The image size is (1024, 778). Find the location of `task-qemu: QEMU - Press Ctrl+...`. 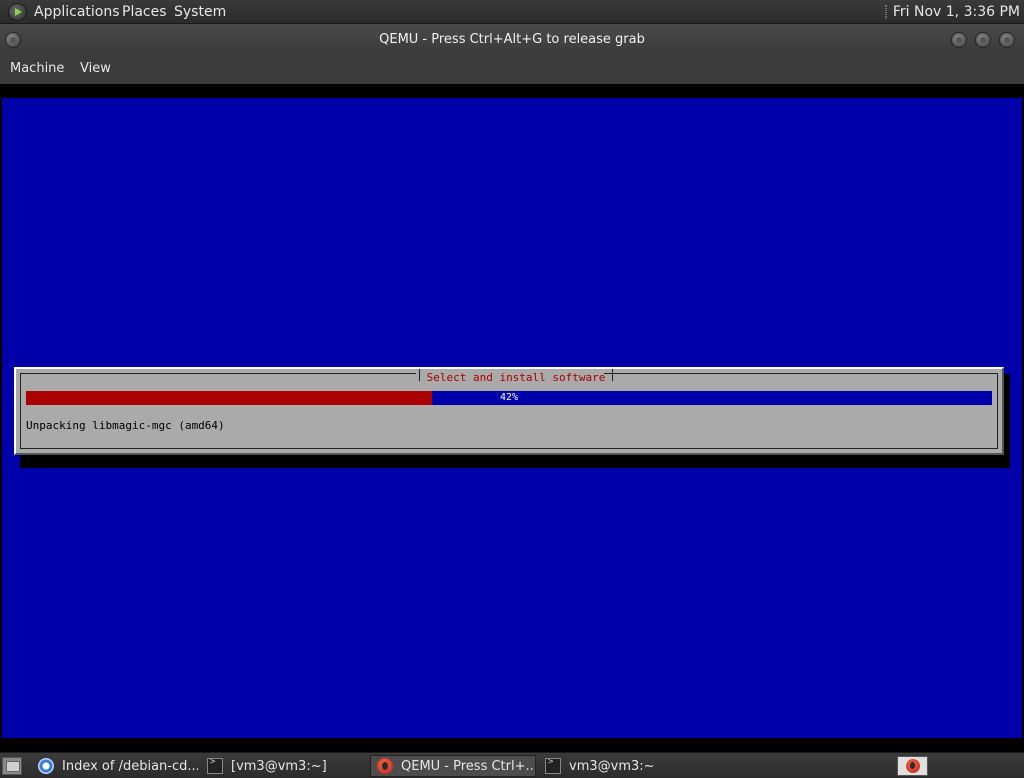

task-qemu: QEMU - Press Ctrl+... is located at coordinates (453, 766).